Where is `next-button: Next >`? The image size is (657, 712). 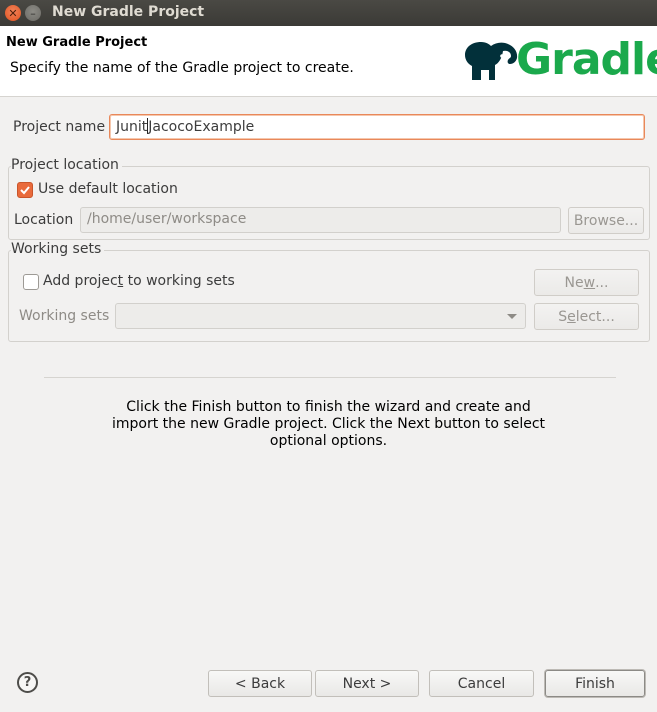 next-button: Next > is located at coordinates (367, 683).